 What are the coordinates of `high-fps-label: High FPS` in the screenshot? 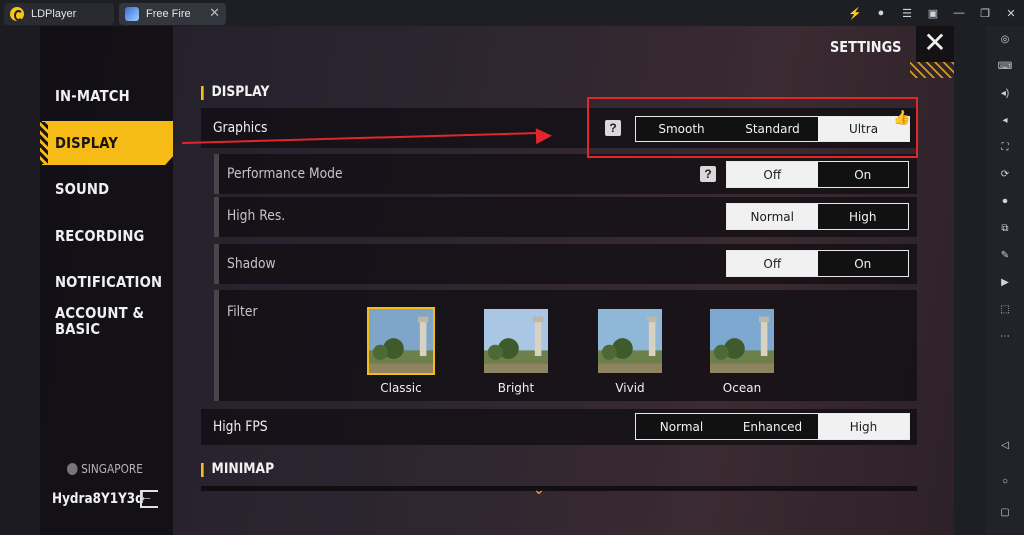 It's located at (240, 427).